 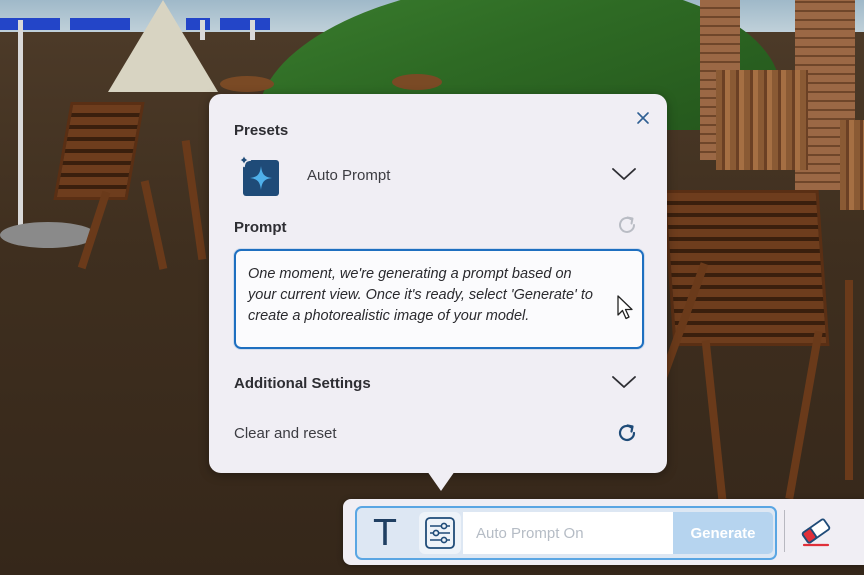 What do you see at coordinates (285, 433) in the screenshot?
I see `clear-reset-label: Clear and reset` at bounding box center [285, 433].